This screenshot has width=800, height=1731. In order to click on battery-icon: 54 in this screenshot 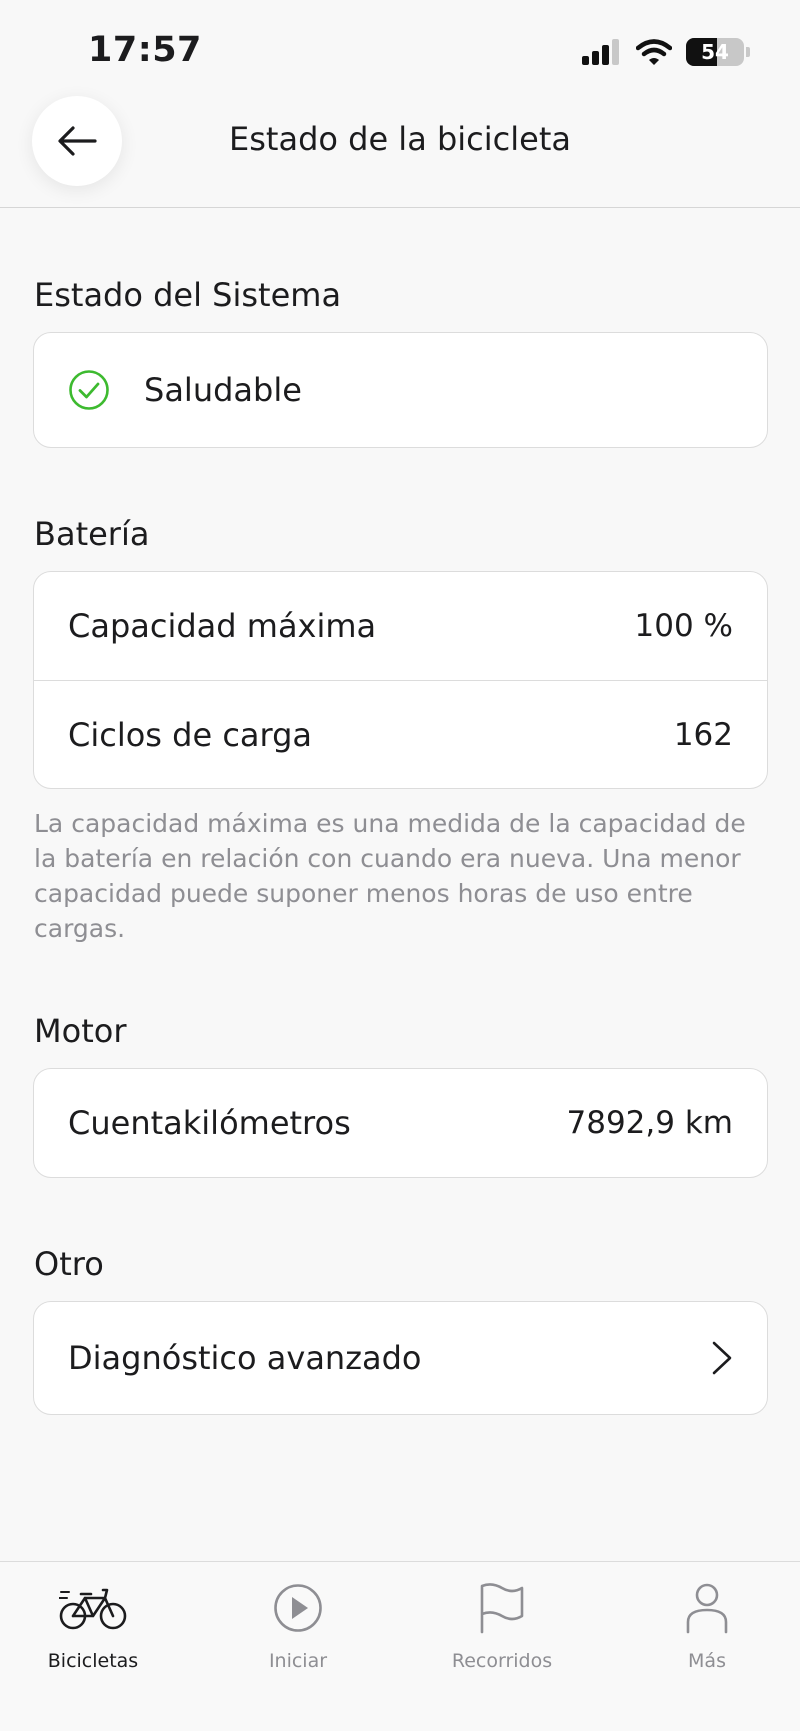, I will do `click(715, 52)`.